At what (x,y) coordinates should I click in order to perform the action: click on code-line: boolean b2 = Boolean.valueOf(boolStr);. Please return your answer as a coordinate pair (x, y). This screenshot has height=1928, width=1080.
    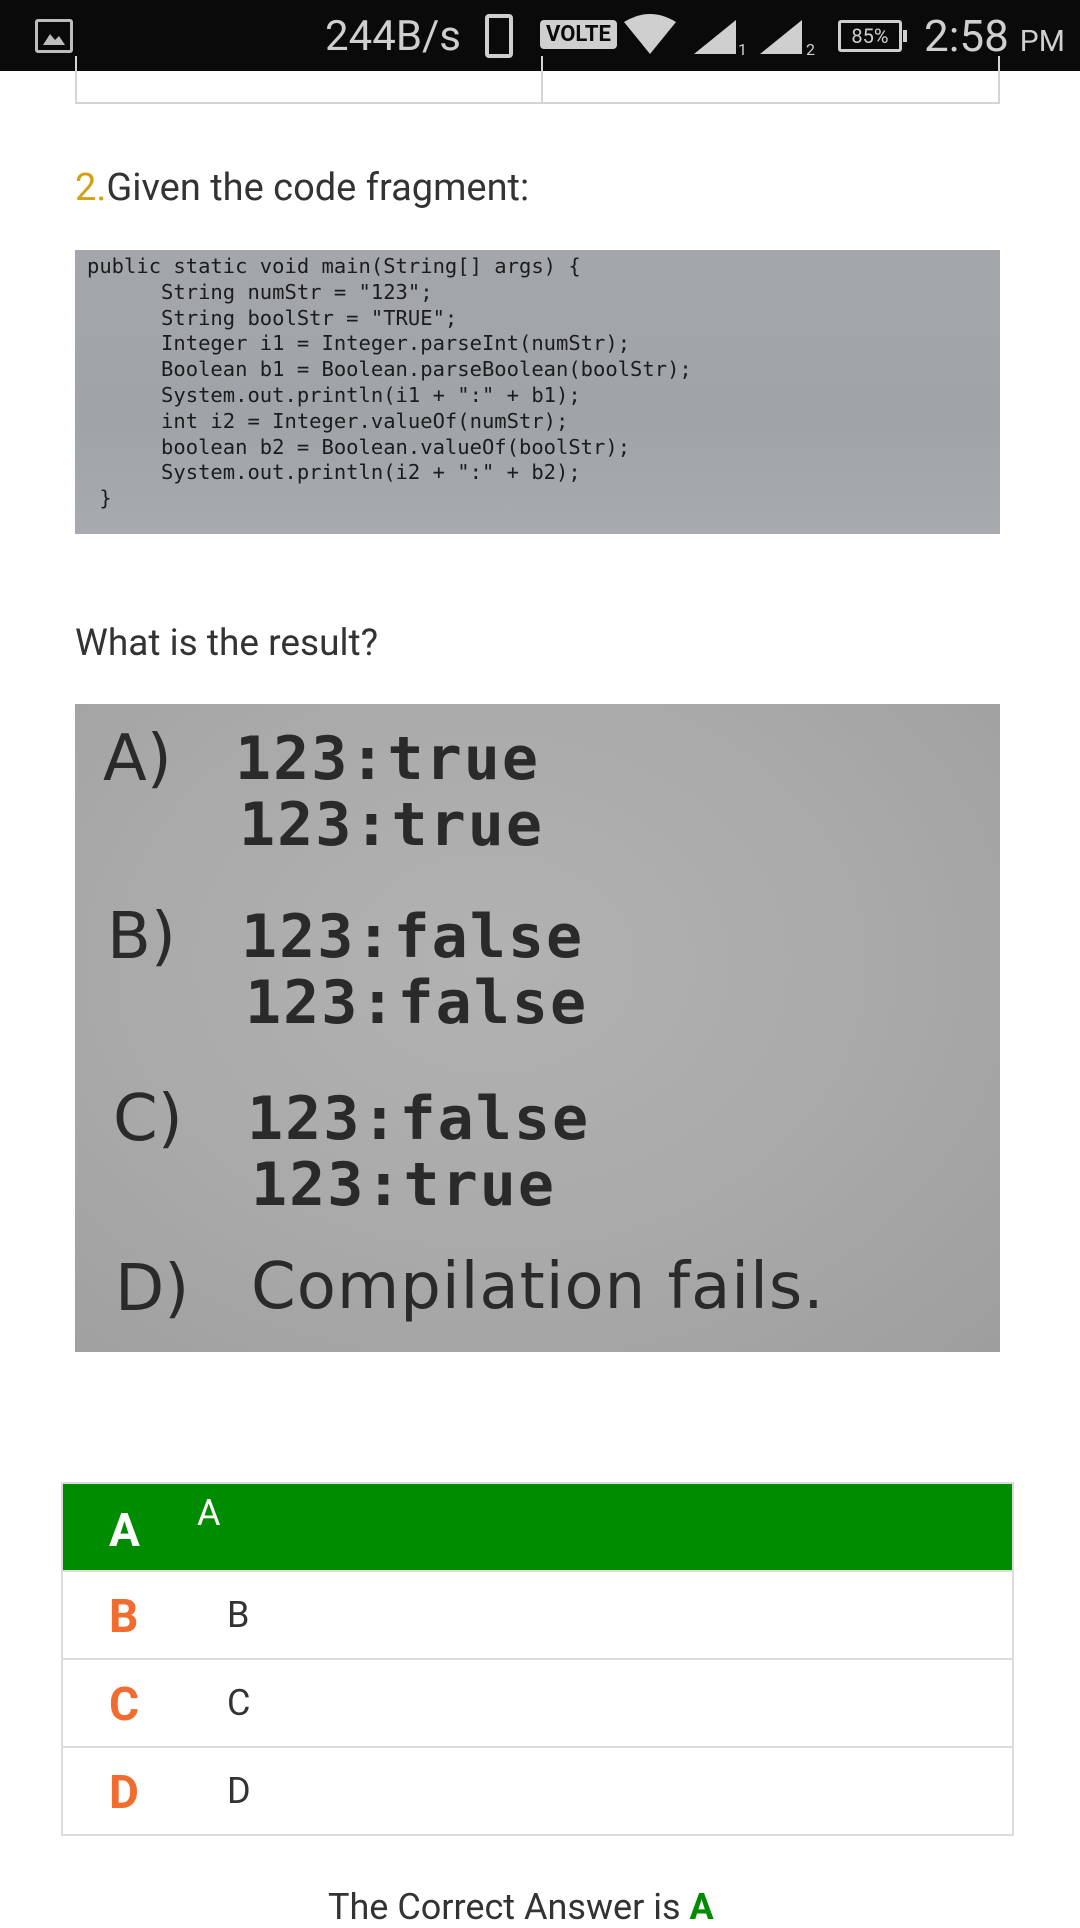
    Looking at the image, I should click on (359, 446).